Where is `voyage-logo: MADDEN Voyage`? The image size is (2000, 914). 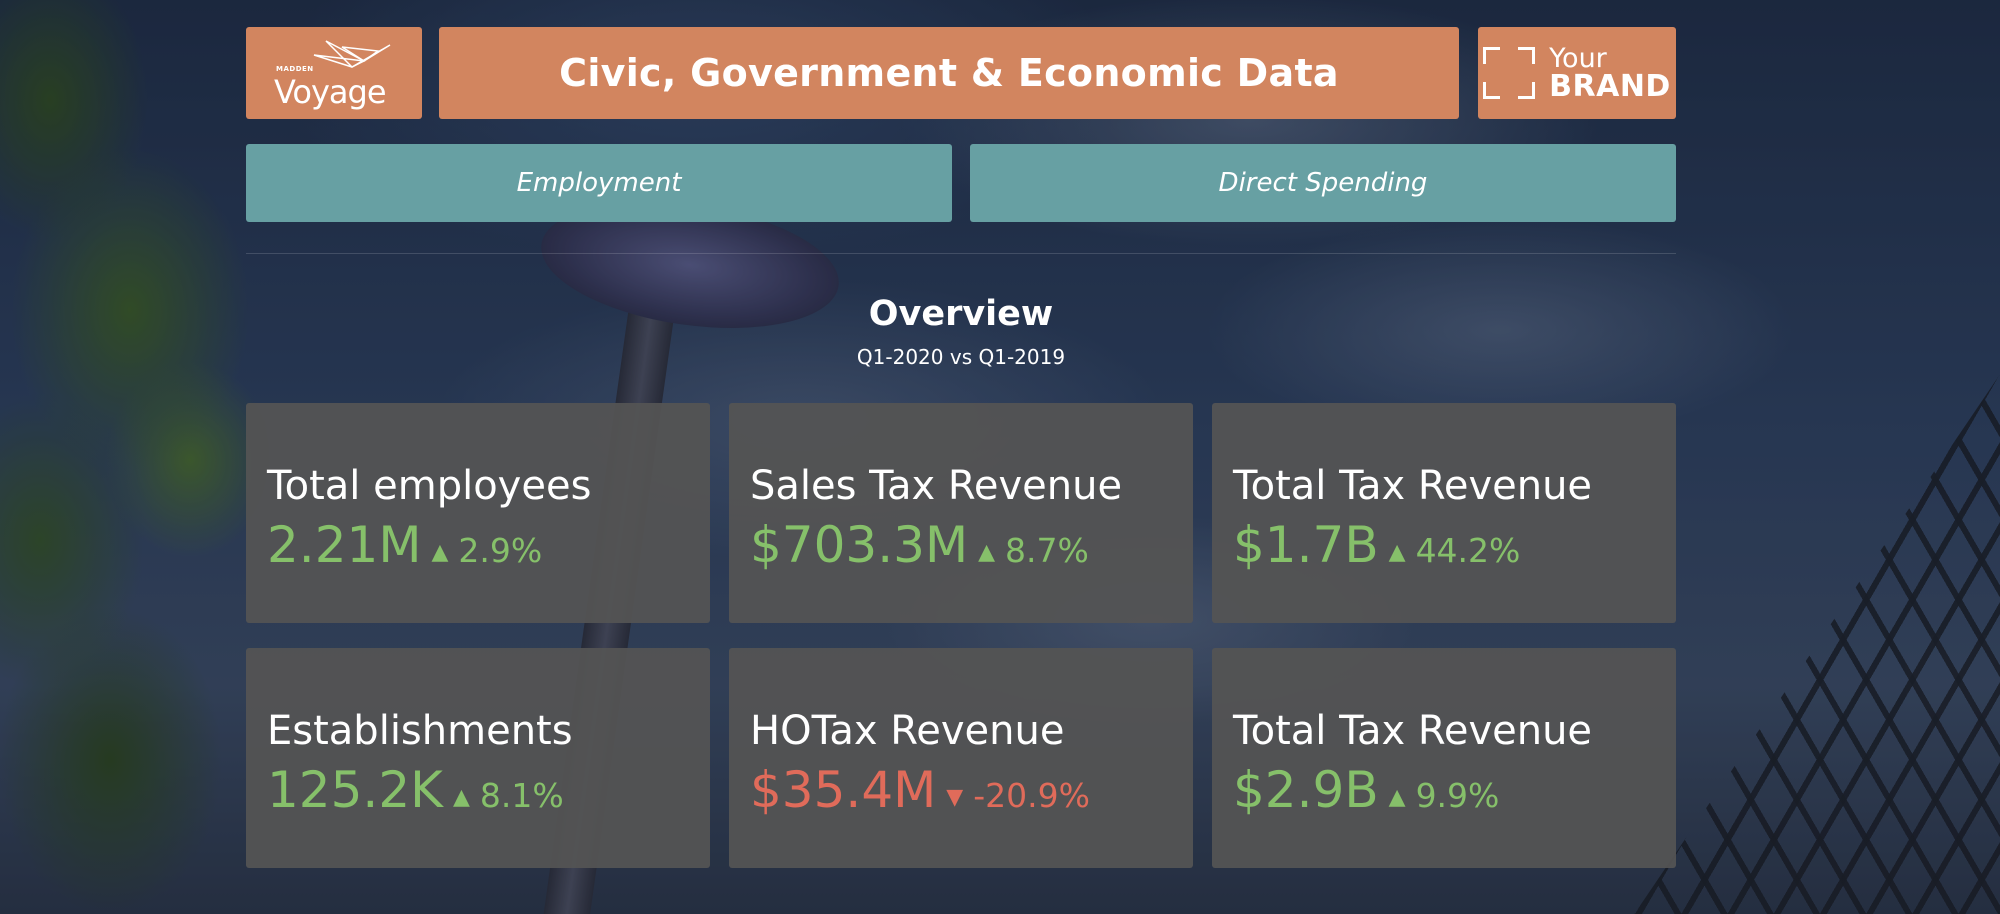 voyage-logo: MADDEN Voyage is located at coordinates (334, 73).